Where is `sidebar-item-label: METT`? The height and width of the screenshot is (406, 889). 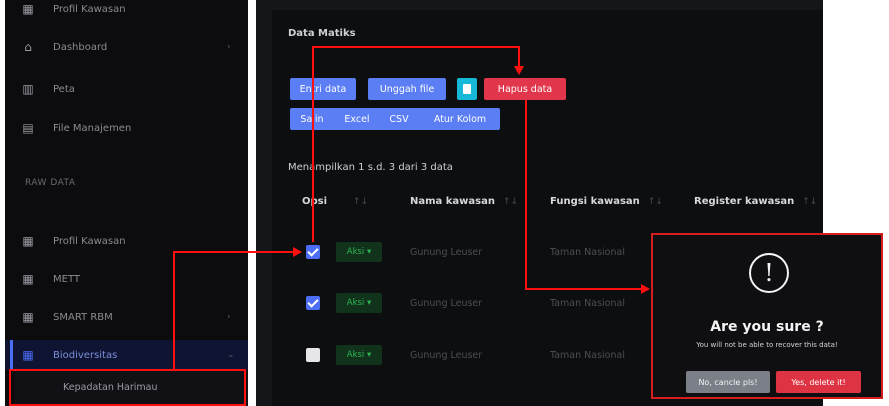 sidebar-item-label: METT is located at coordinates (66, 279).